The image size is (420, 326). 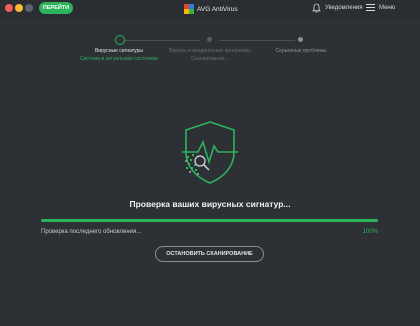 I want to click on notifications-button: Уведомления, so click(x=337, y=8).